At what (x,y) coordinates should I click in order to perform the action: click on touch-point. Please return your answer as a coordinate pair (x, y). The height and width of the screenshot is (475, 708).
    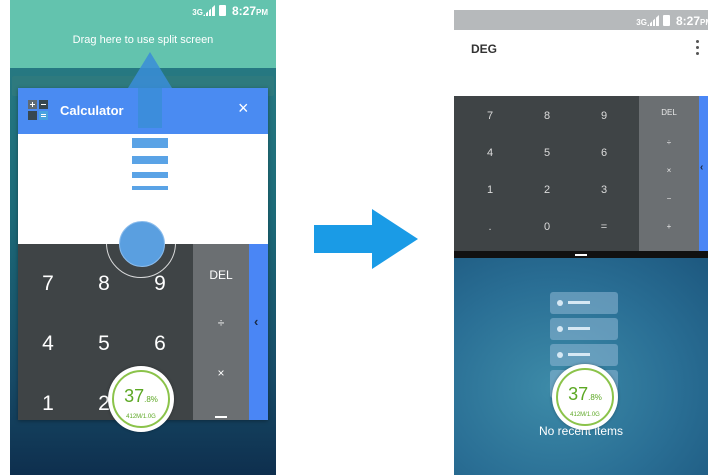
    Looking at the image, I should click on (142, 244).